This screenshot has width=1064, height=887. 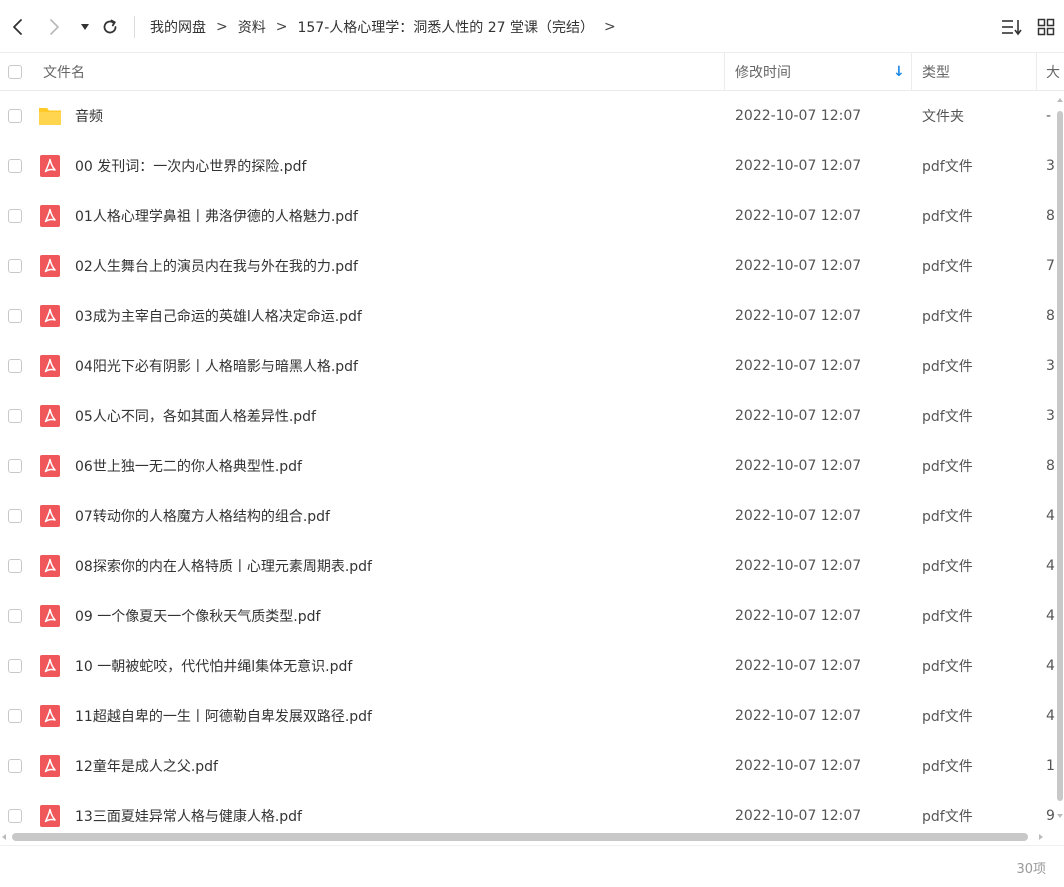 What do you see at coordinates (1050, 266) in the screenshot?
I see `file-size: 7` at bounding box center [1050, 266].